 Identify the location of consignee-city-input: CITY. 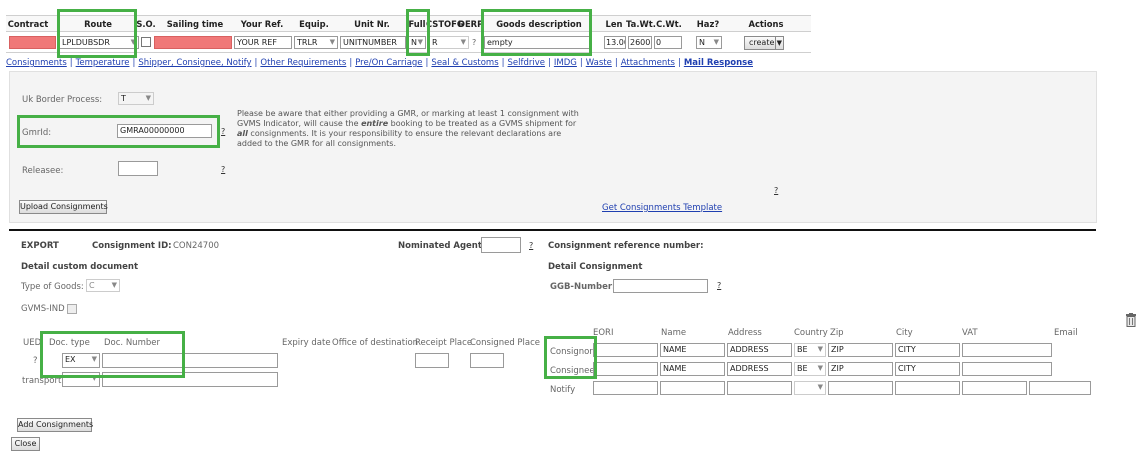
(927, 369).